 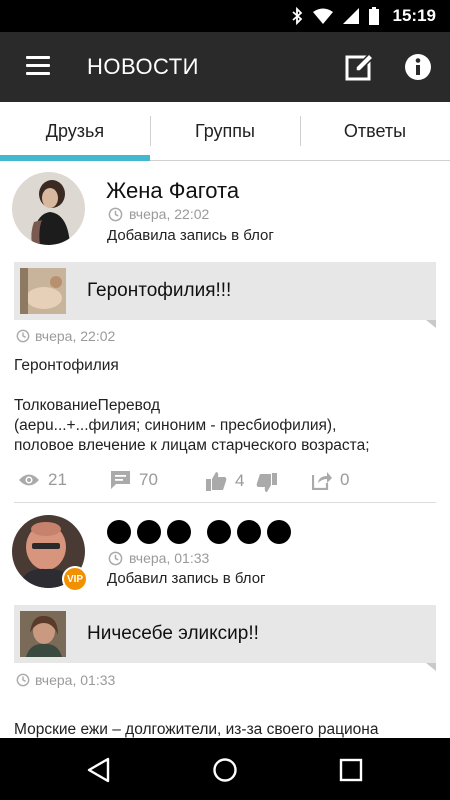 I want to click on navigation-bar, so click(x=225, y=769).